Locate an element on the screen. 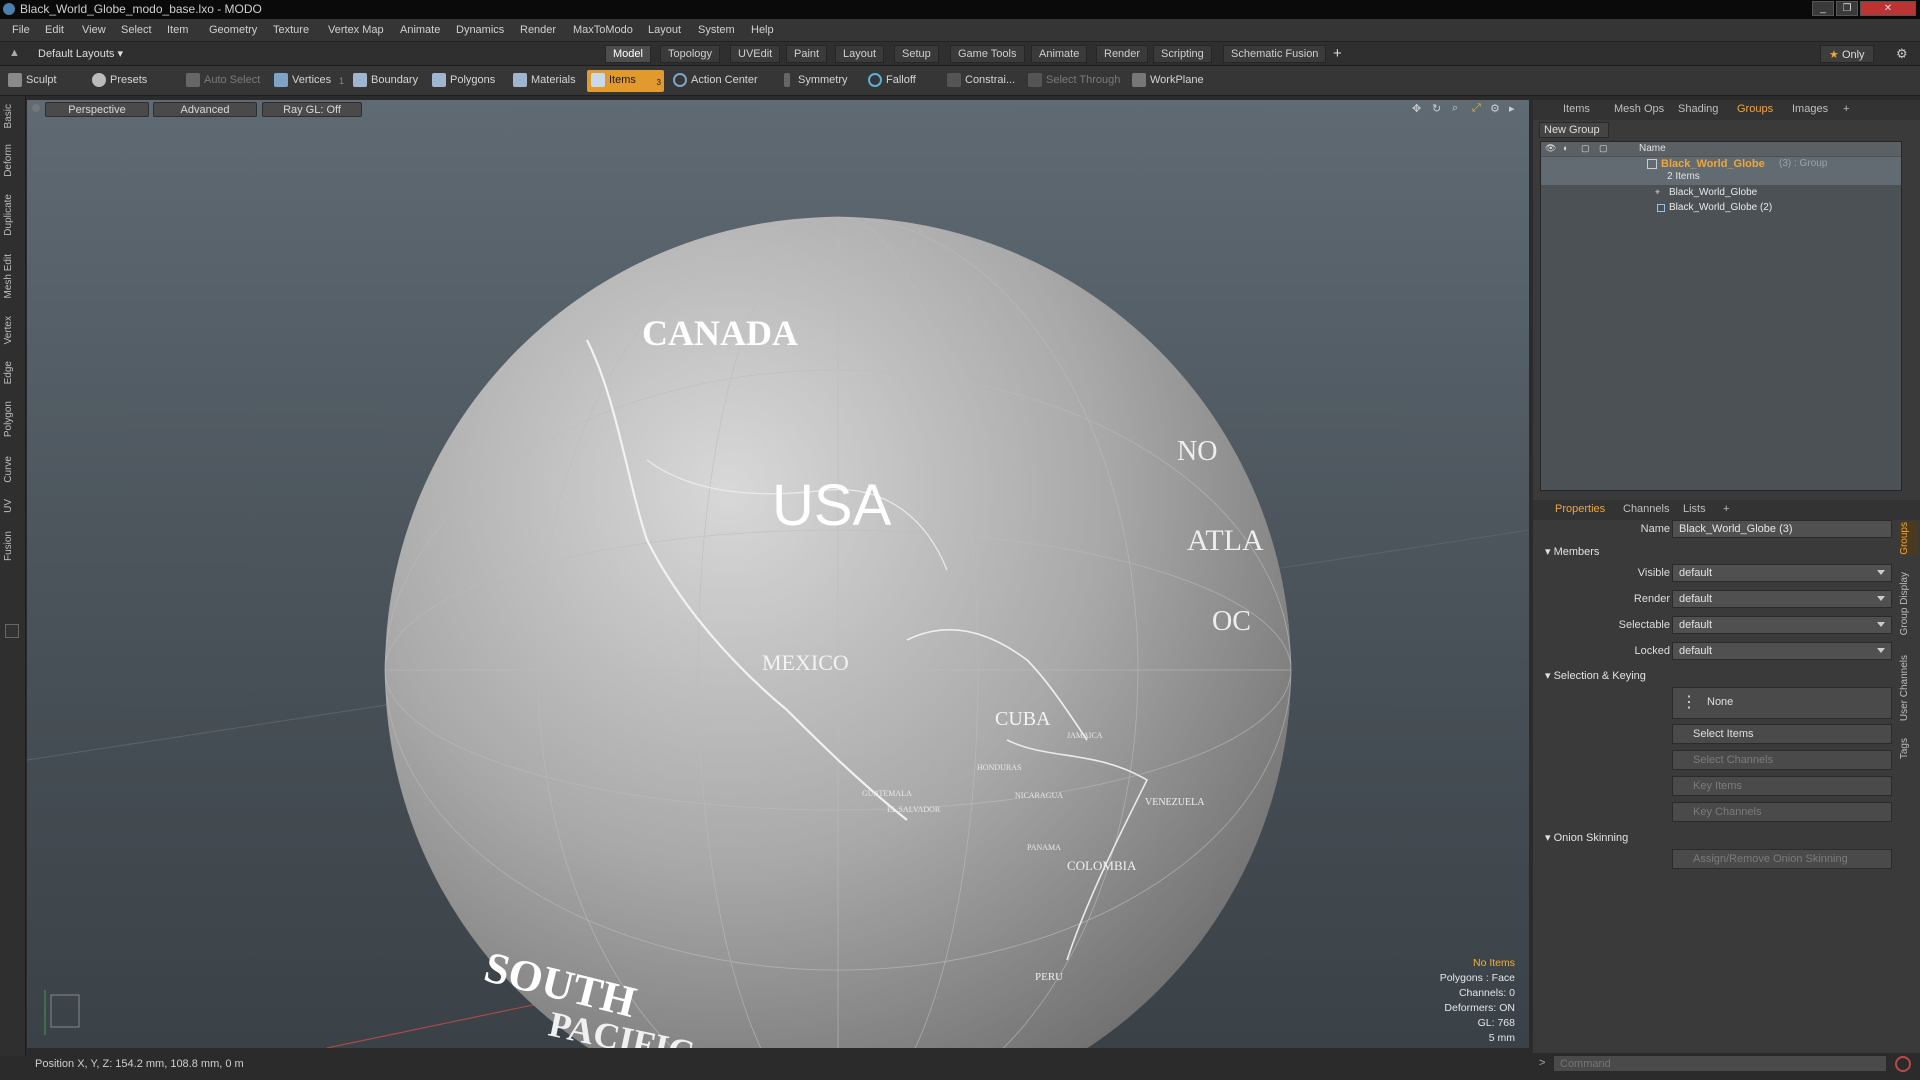  tab-mesh-edit: Mesh Edit is located at coordinates (12, 276).